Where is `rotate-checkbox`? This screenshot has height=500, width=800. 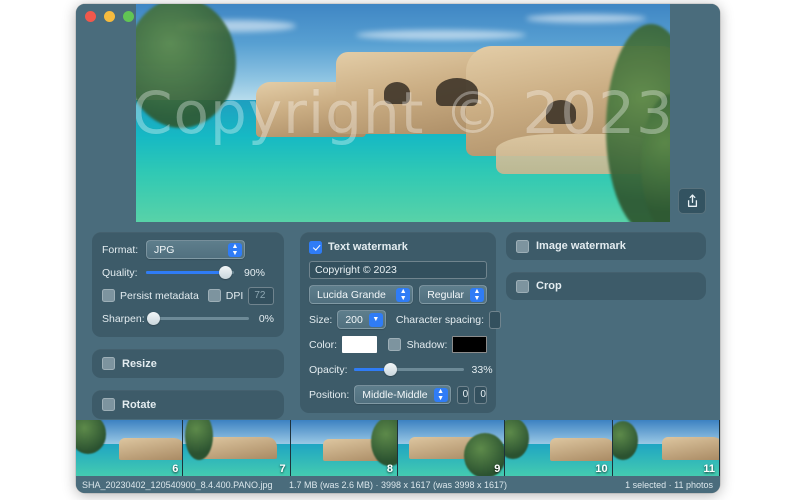 rotate-checkbox is located at coordinates (108, 404).